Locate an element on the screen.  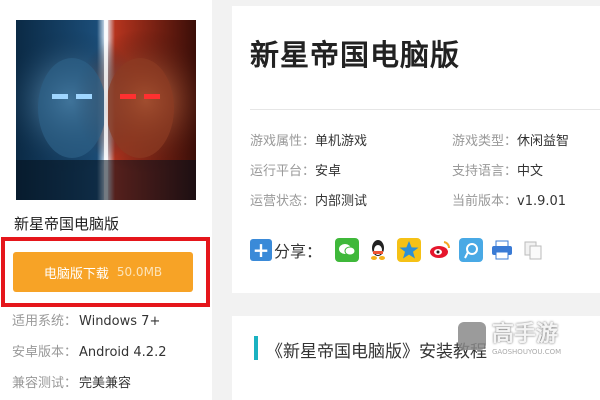
attr-value: 中文 is located at coordinates (530, 171).